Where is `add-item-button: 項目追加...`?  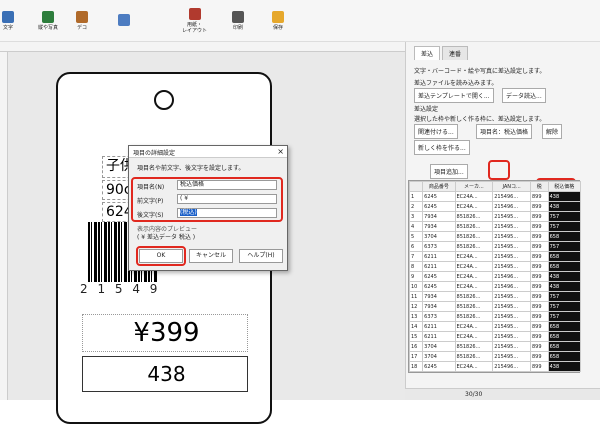 add-item-button: 項目追加... is located at coordinates (449, 171).